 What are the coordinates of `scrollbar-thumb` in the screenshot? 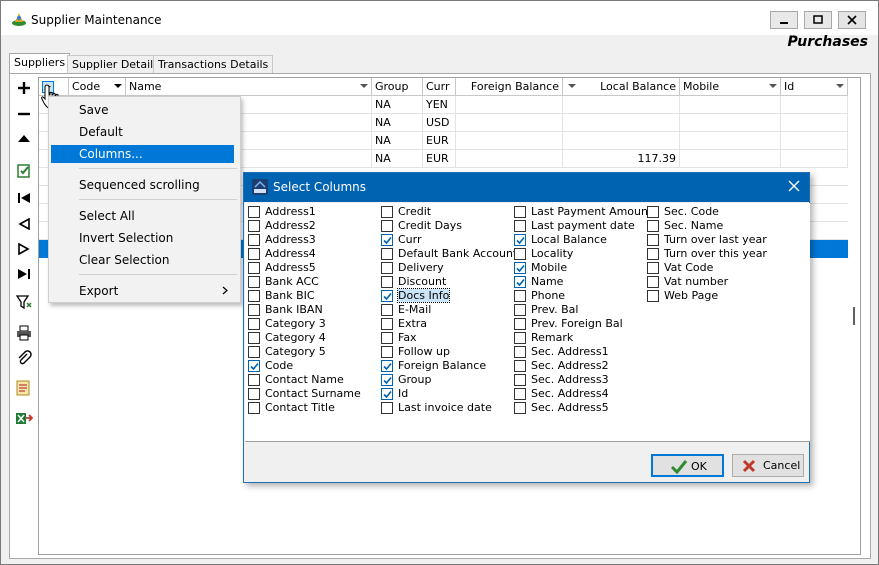 It's located at (854, 316).